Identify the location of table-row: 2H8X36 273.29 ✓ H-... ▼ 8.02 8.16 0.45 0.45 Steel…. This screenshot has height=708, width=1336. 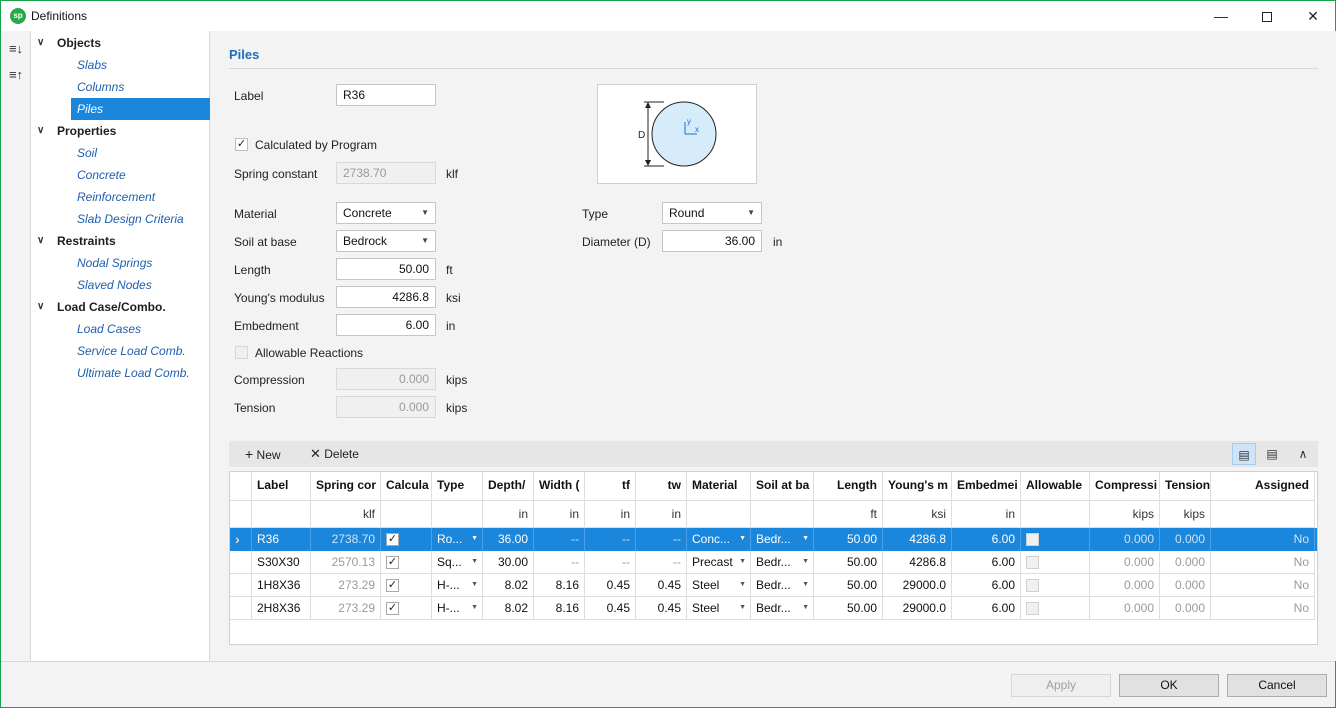
(773, 608).